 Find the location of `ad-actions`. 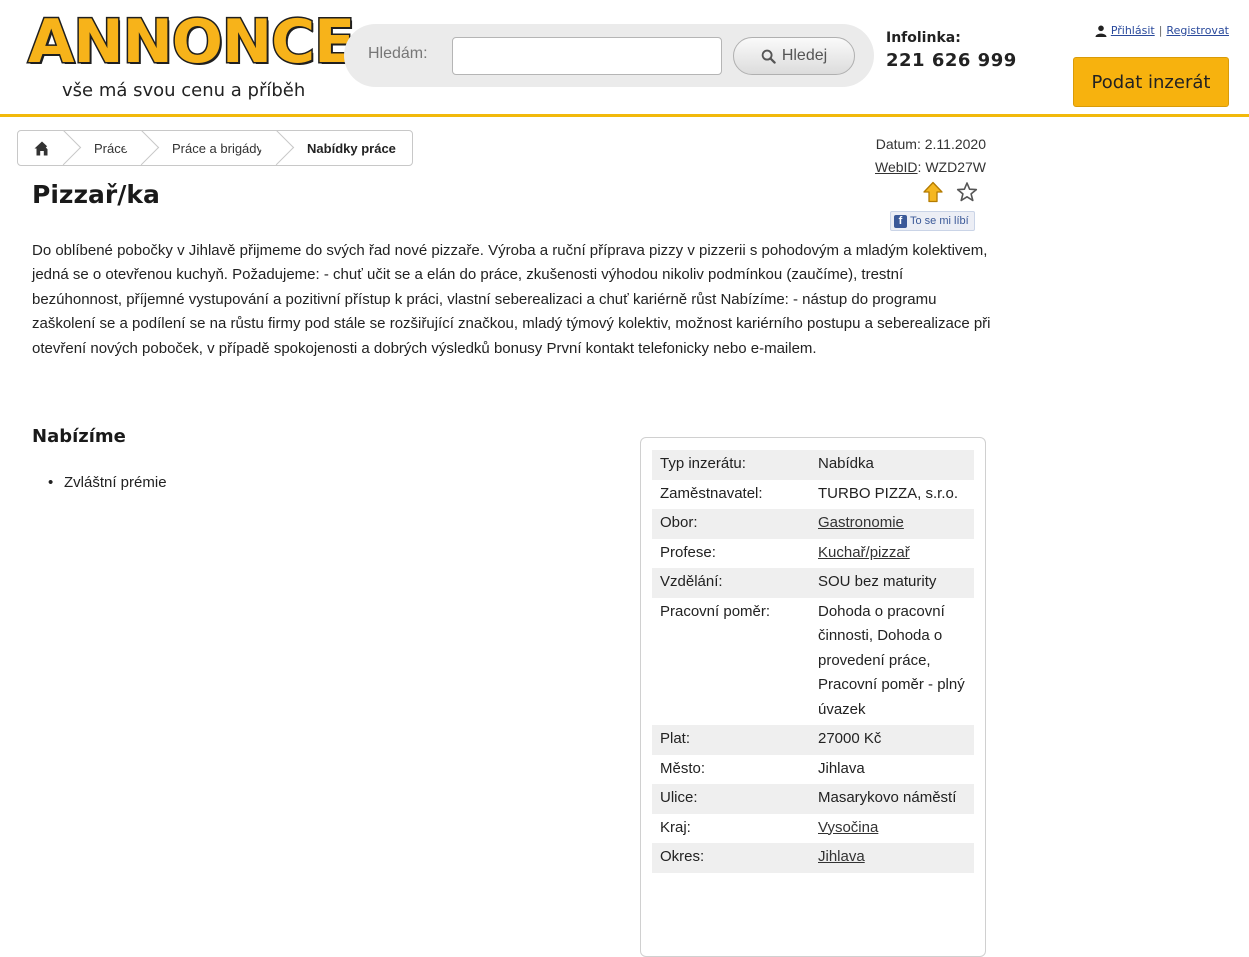

ad-actions is located at coordinates (950, 192).